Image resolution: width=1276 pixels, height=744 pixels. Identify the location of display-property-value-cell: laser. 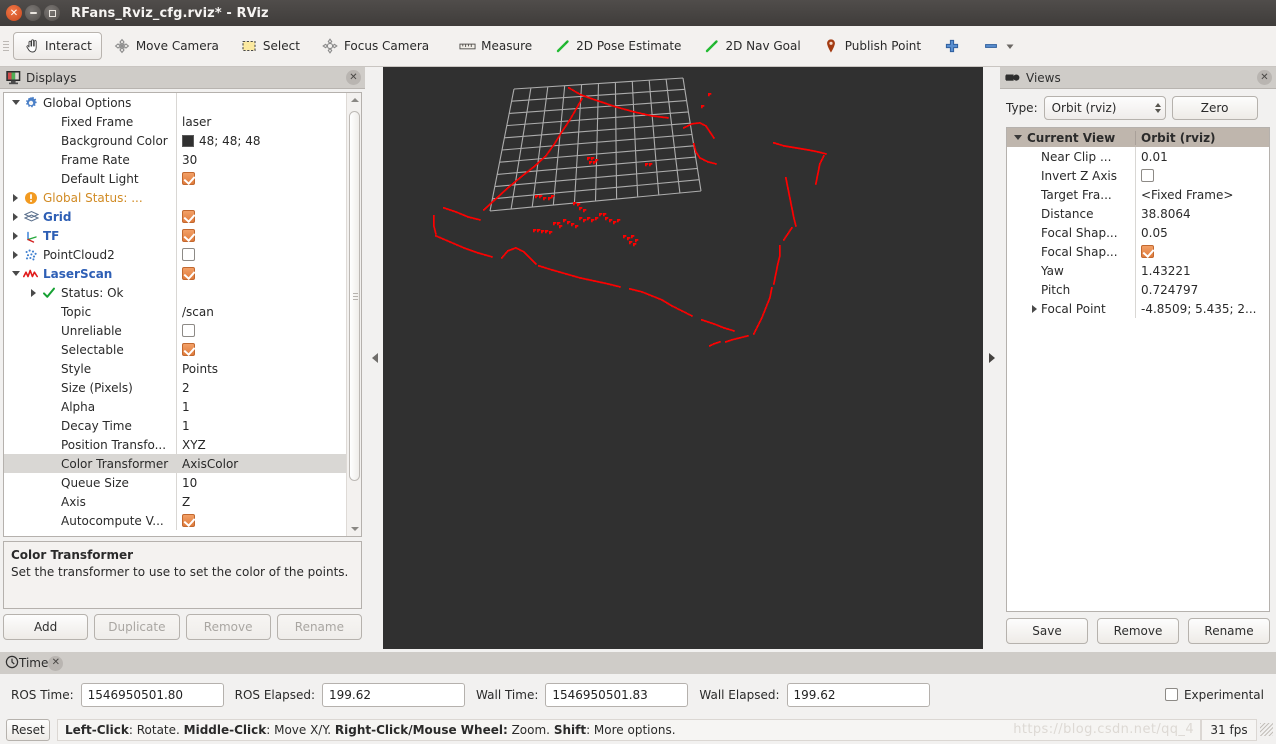
(261, 121).